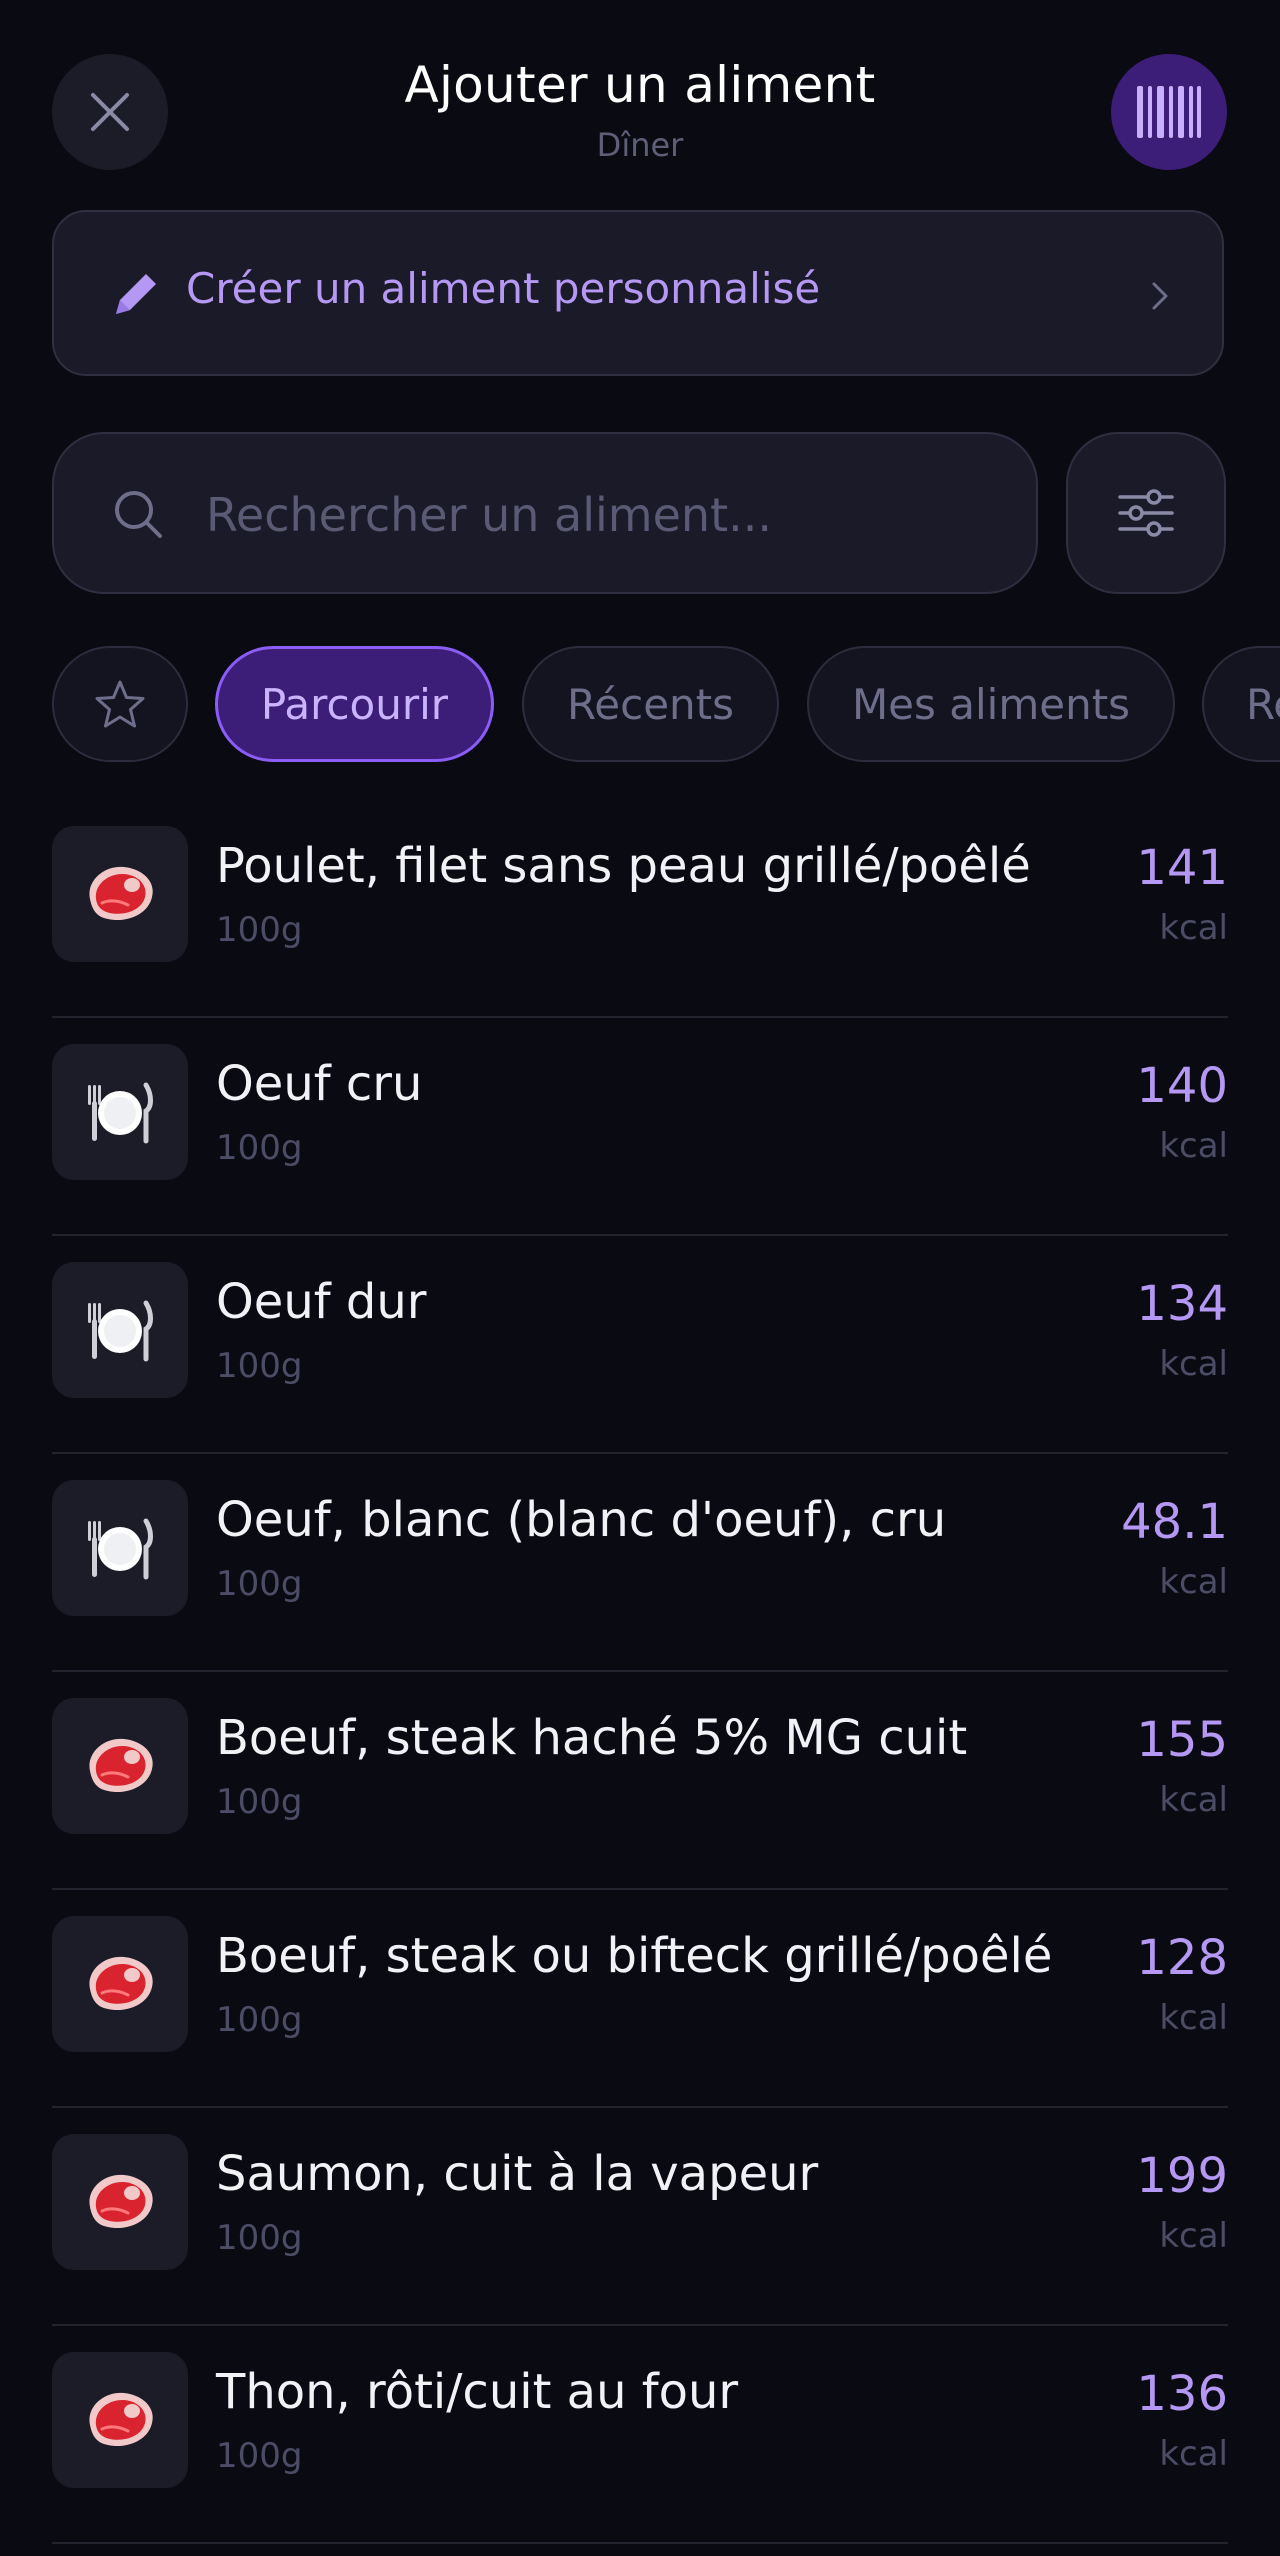  I want to click on tab-favorites, so click(120, 704).